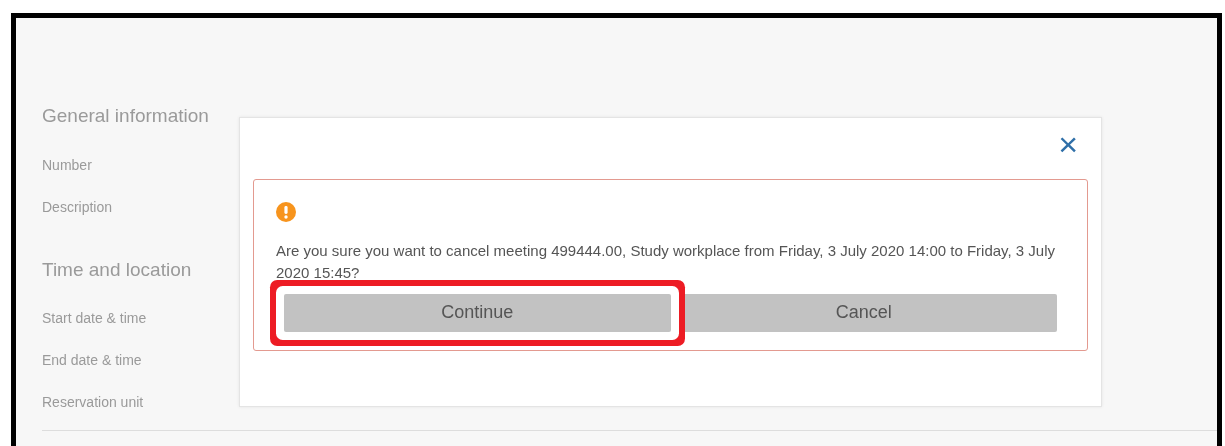  What do you see at coordinates (92, 360) in the screenshot?
I see `field-label: End date & time` at bounding box center [92, 360].